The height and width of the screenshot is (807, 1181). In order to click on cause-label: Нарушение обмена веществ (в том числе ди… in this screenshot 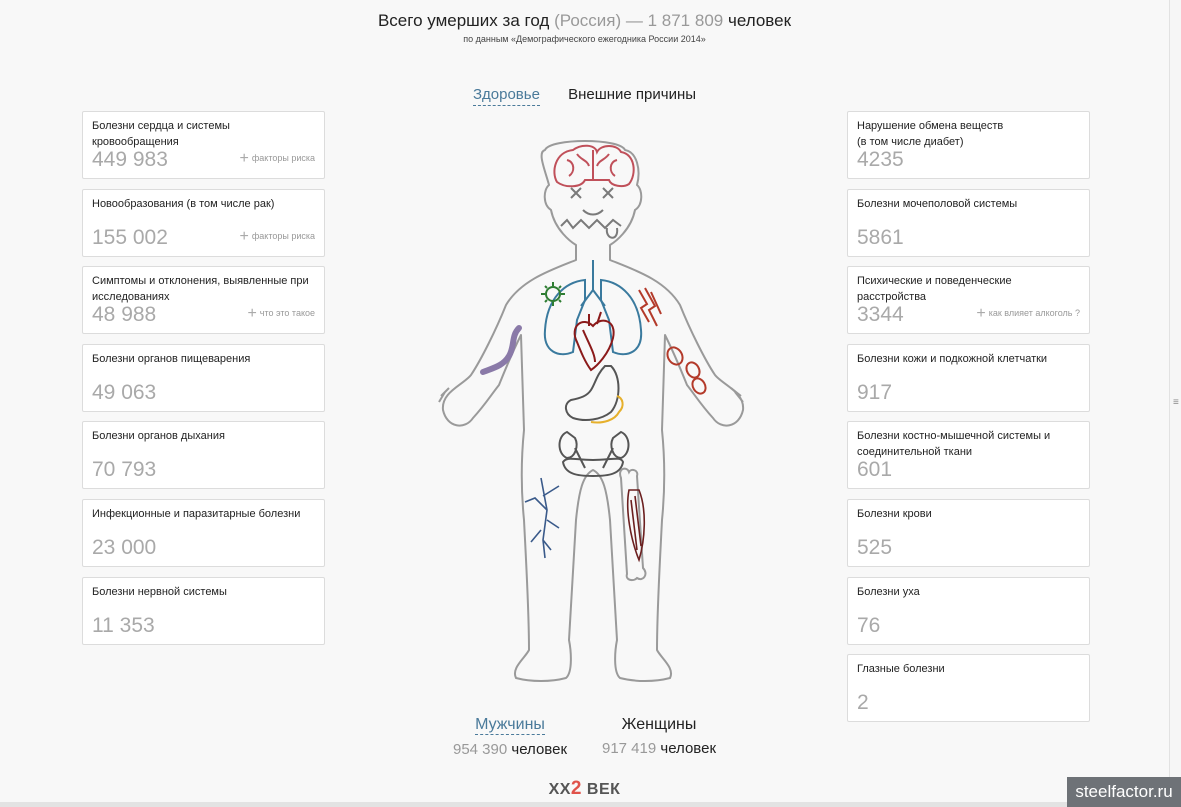, I will do `click(930, 134)`.